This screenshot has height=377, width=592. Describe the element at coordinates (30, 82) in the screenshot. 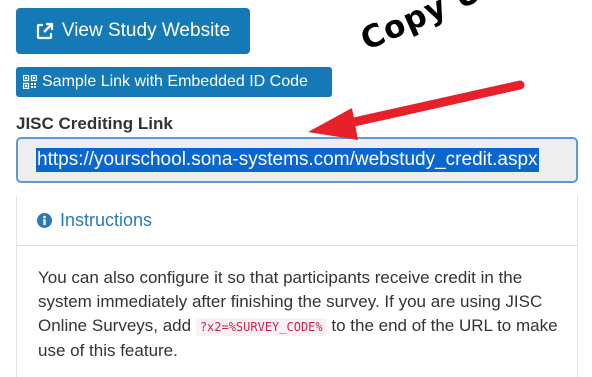

I see `qrcode-icon` at that location.